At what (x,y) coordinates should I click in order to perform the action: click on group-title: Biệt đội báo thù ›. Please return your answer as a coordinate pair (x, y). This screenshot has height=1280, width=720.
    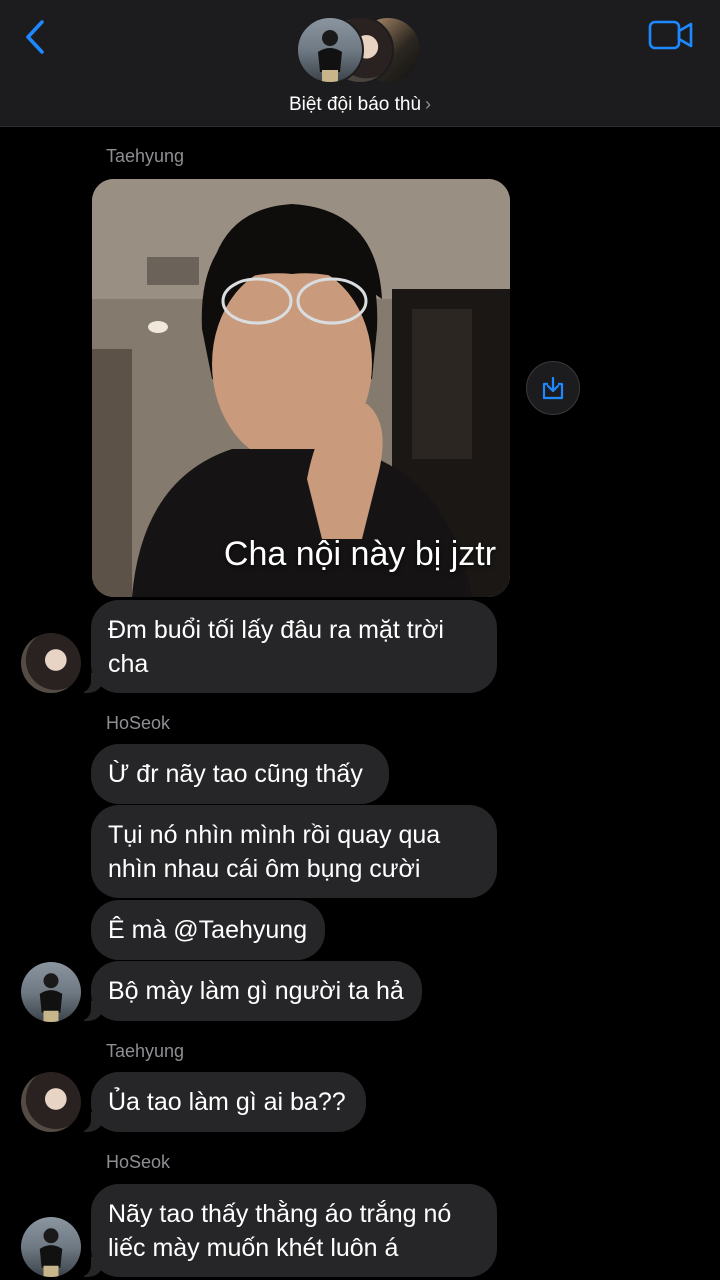
    Looking at the image, I should click on (360, 105).